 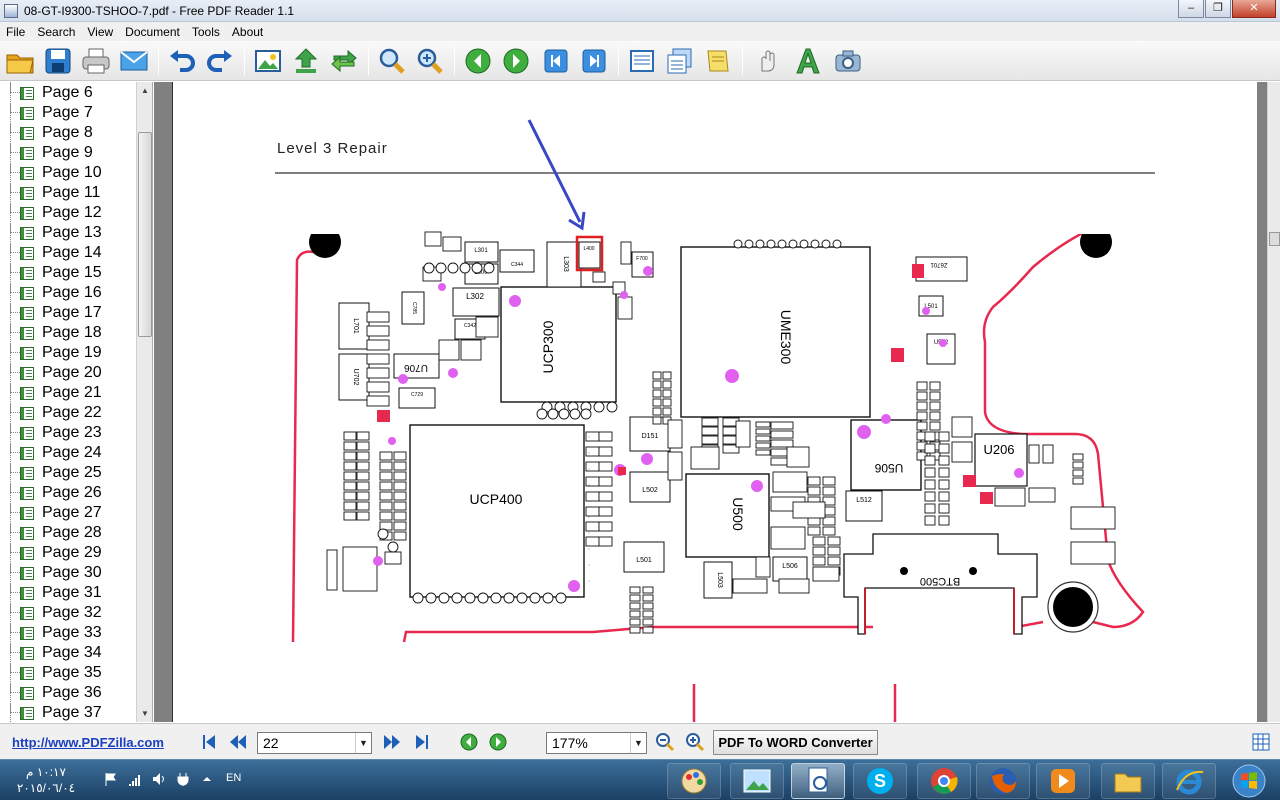 What do you see at coordinates (594, 61) in the screenshot?
I see `last-page-icon` at bounding box center [594, 61].